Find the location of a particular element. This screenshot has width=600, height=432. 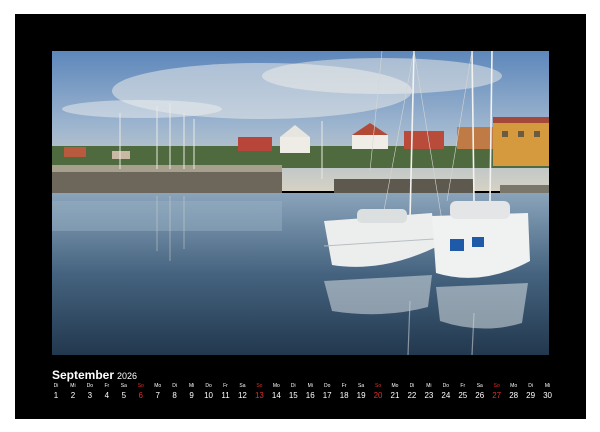

day-cell: Do 3 is located at coordinates (90, 392).